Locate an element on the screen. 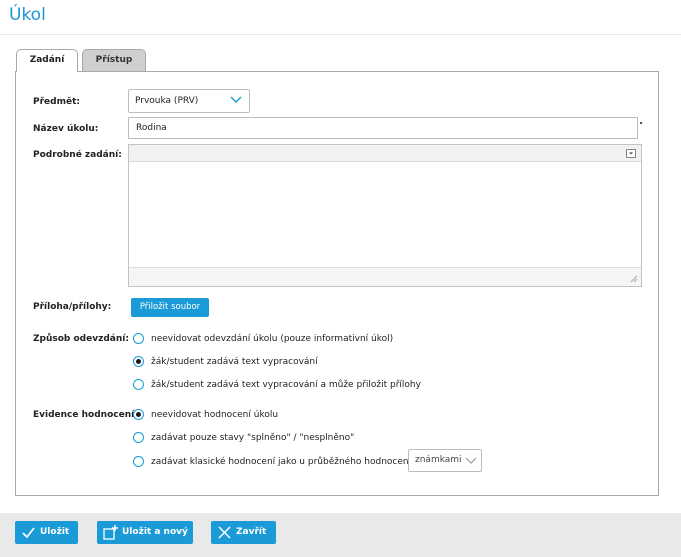 The width and height of the screenshot is (681, 557). grading-label: Evidence hodnocení: is located at coordinates (85, 415).